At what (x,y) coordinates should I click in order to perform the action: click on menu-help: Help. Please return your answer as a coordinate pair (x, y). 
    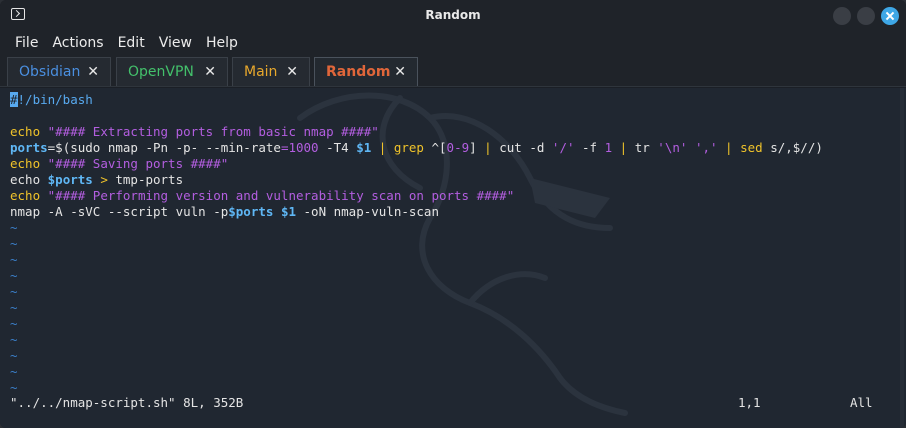
    Looking at the image, I should click on (222, 43).